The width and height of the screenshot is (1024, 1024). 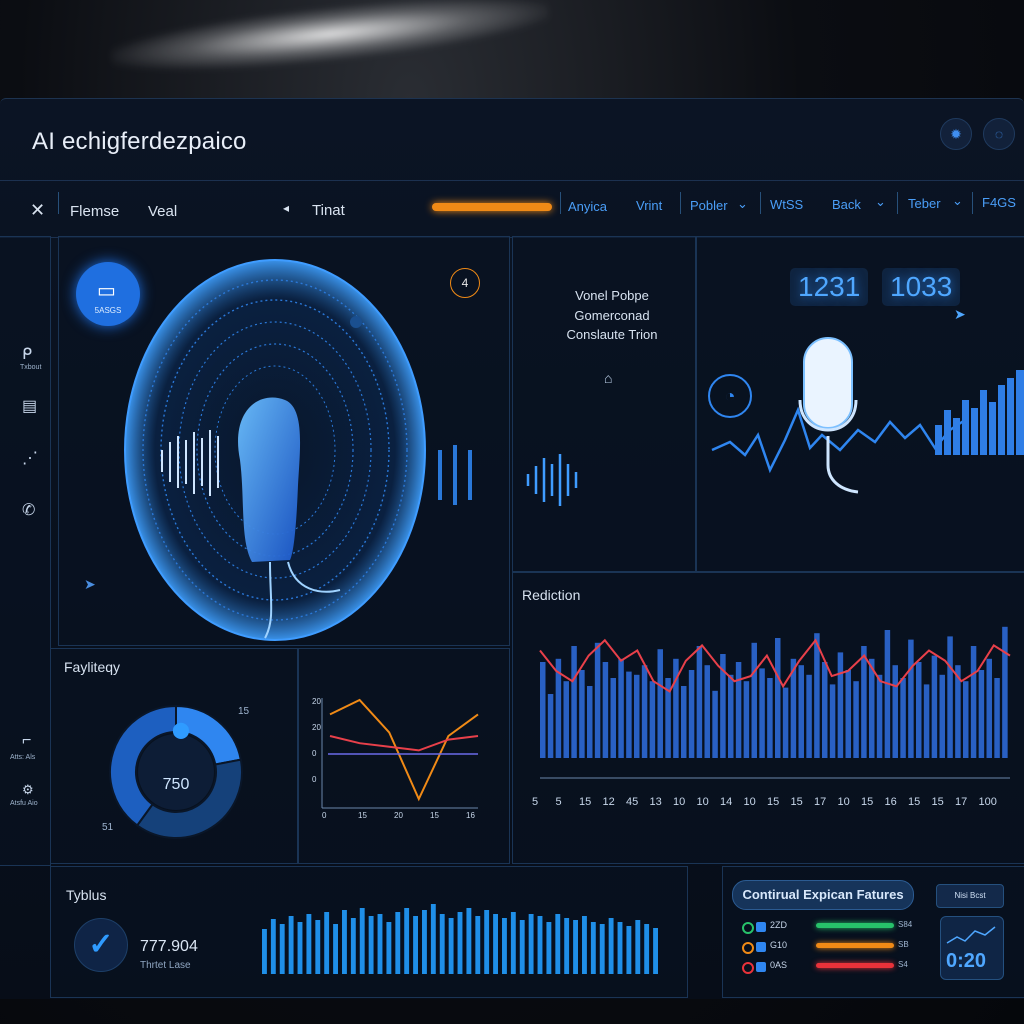 What do you see at coordinates (404, 743) in the screenshot?
I see `line-series` at bounding box center [404, 743].